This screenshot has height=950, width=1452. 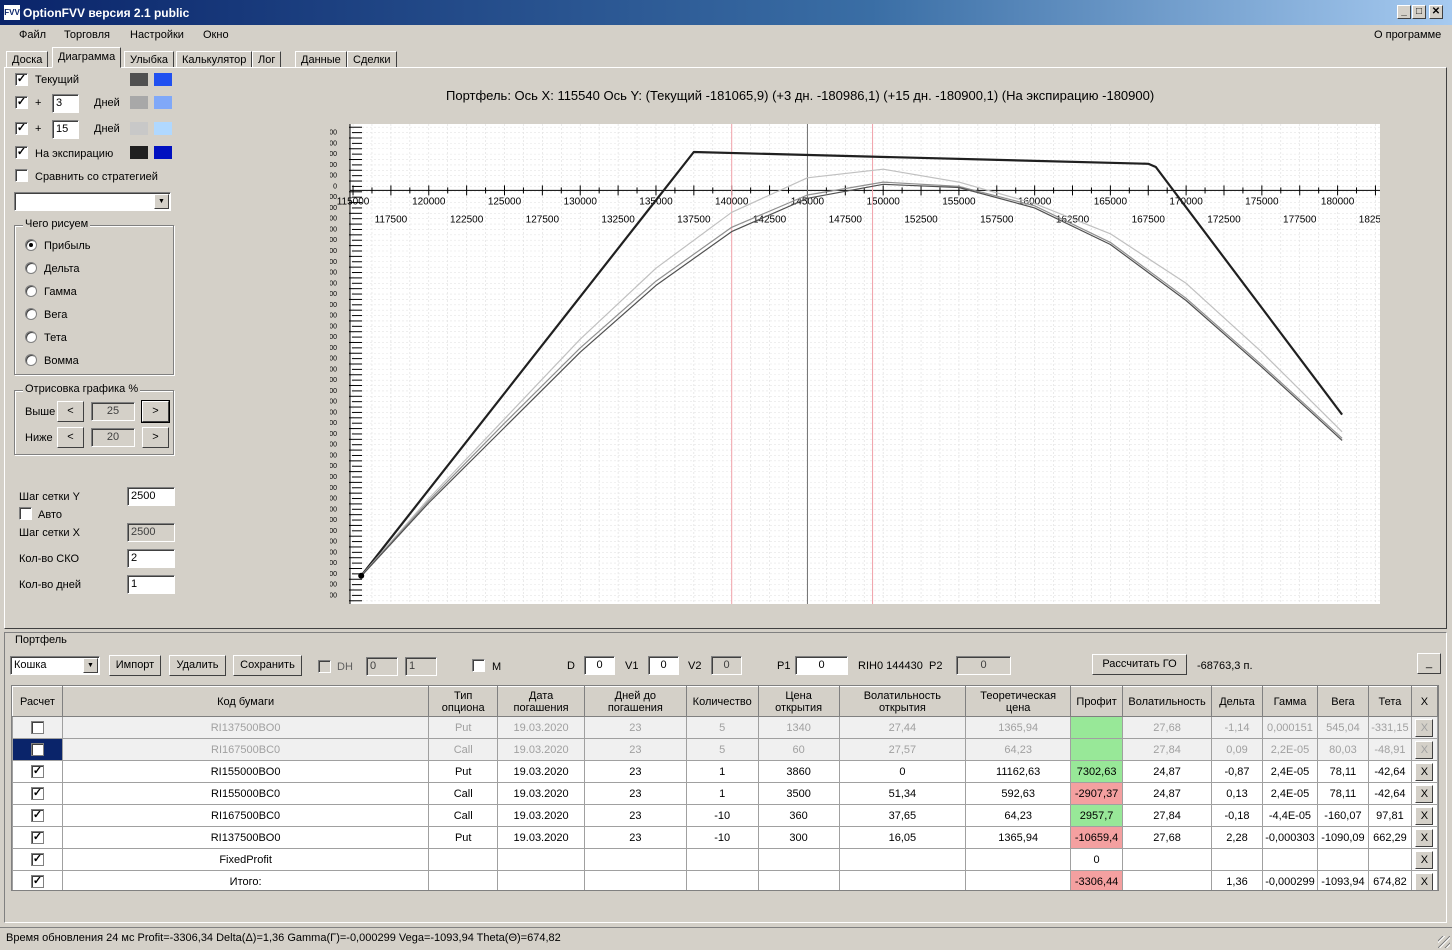 I want to click on tab-data: Данные, so click(x=321, y=59).